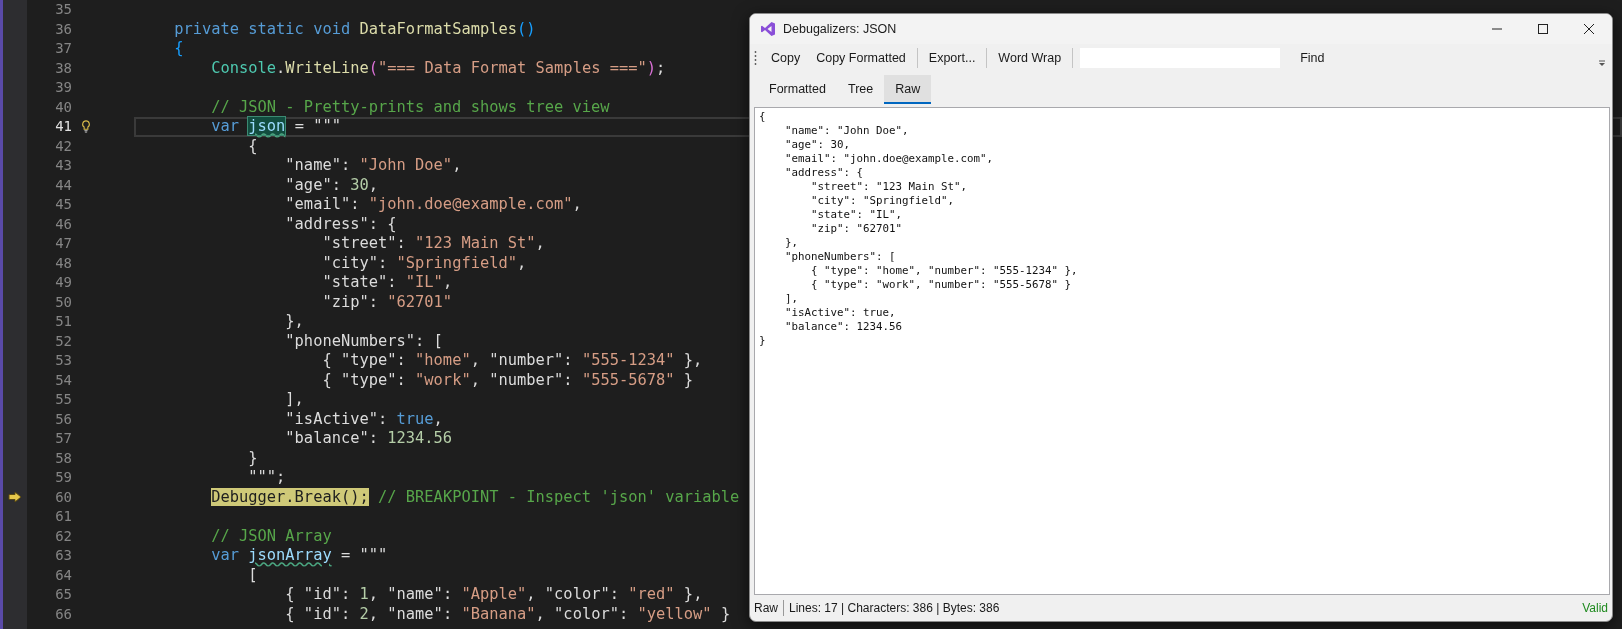 The image size is (1622, 629). I want to click on close-icon, so click(1589, 29).